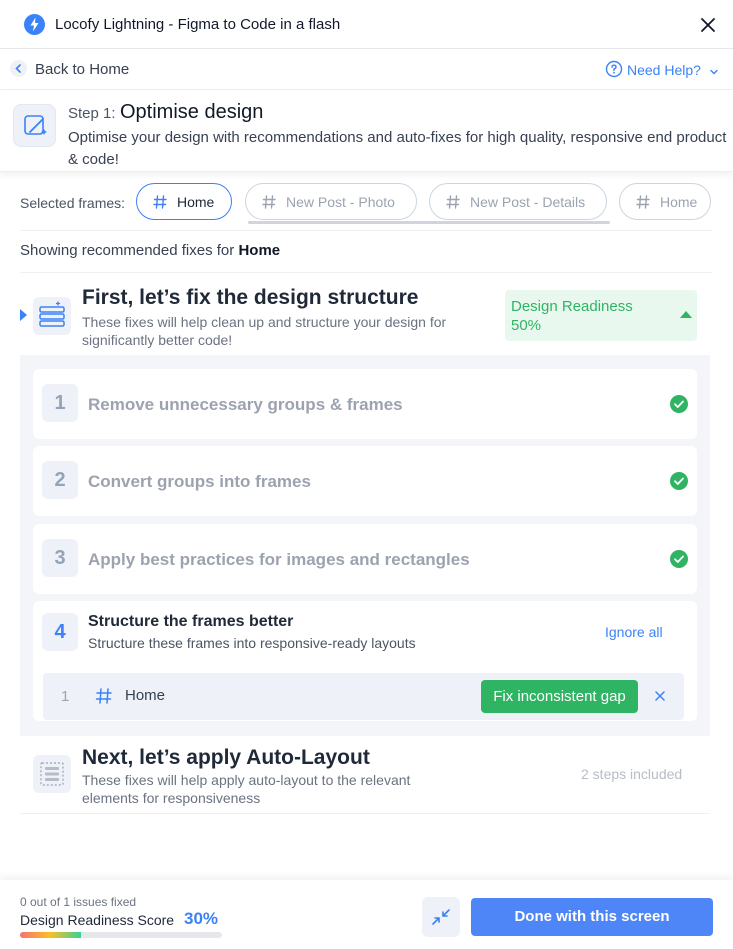  Describe the element at coordinates (121, 935) in the screenshot. I see `readiness-progress-bar` at that location.